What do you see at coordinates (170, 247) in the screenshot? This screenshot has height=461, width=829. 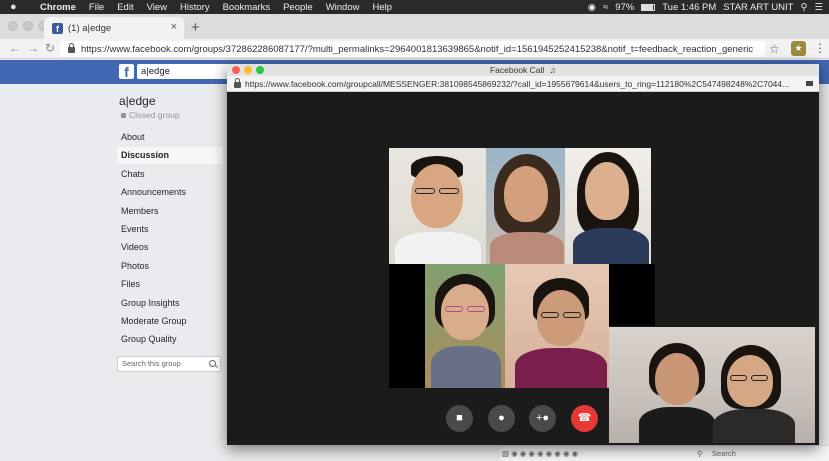 I see `group-nav-videos: Videos` at bounding box center [170, 247].